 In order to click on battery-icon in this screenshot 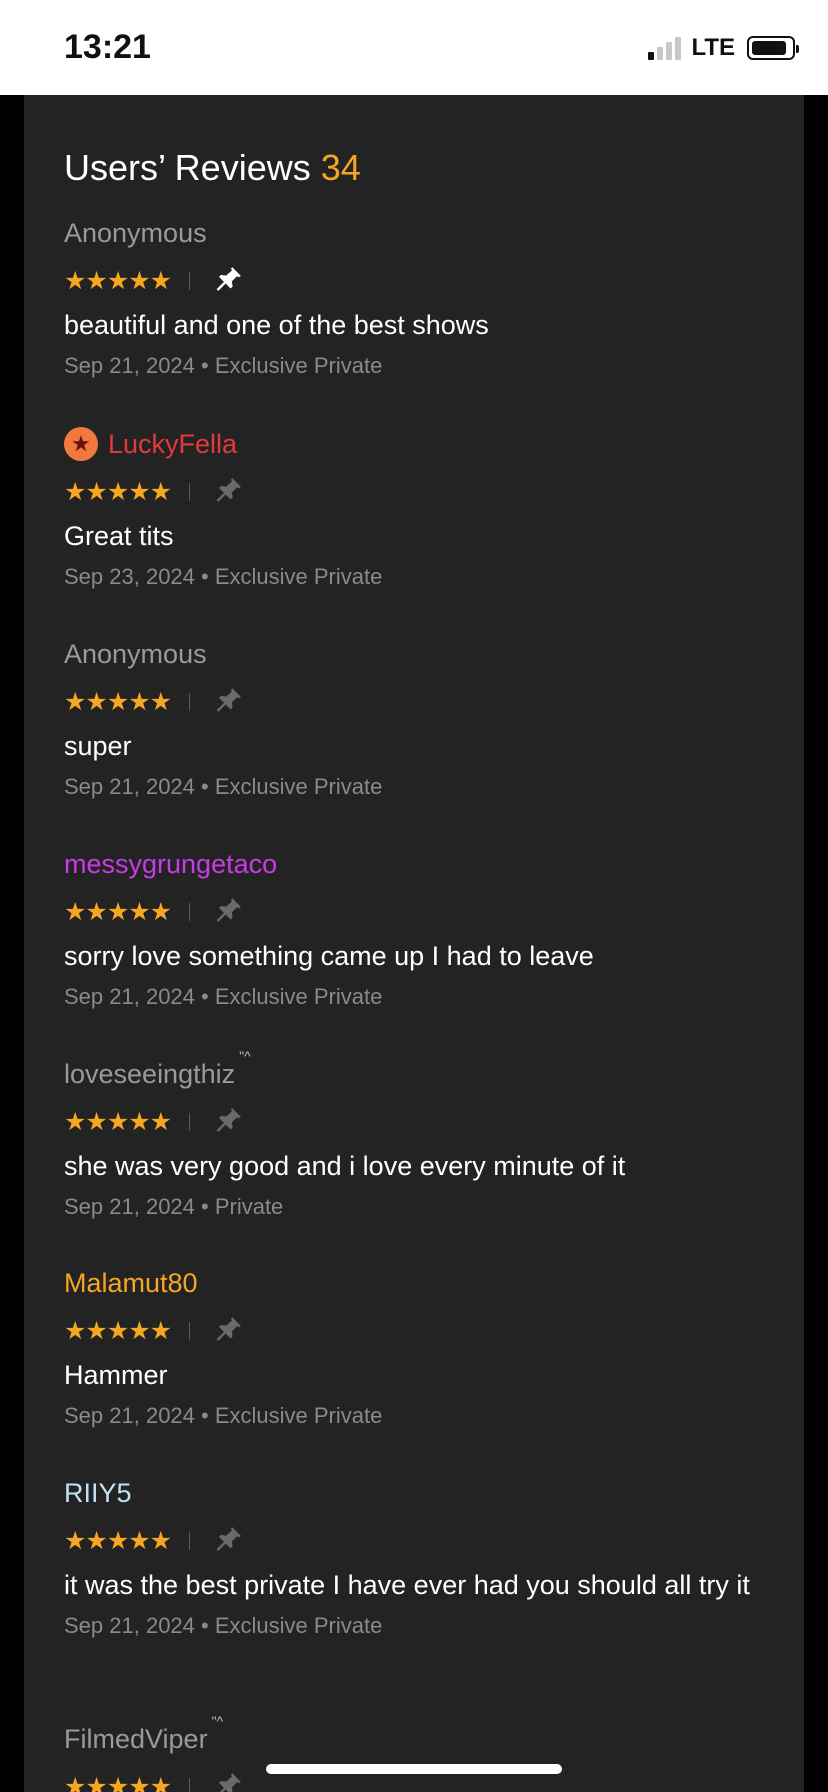, I will do `click(773, 48)`.